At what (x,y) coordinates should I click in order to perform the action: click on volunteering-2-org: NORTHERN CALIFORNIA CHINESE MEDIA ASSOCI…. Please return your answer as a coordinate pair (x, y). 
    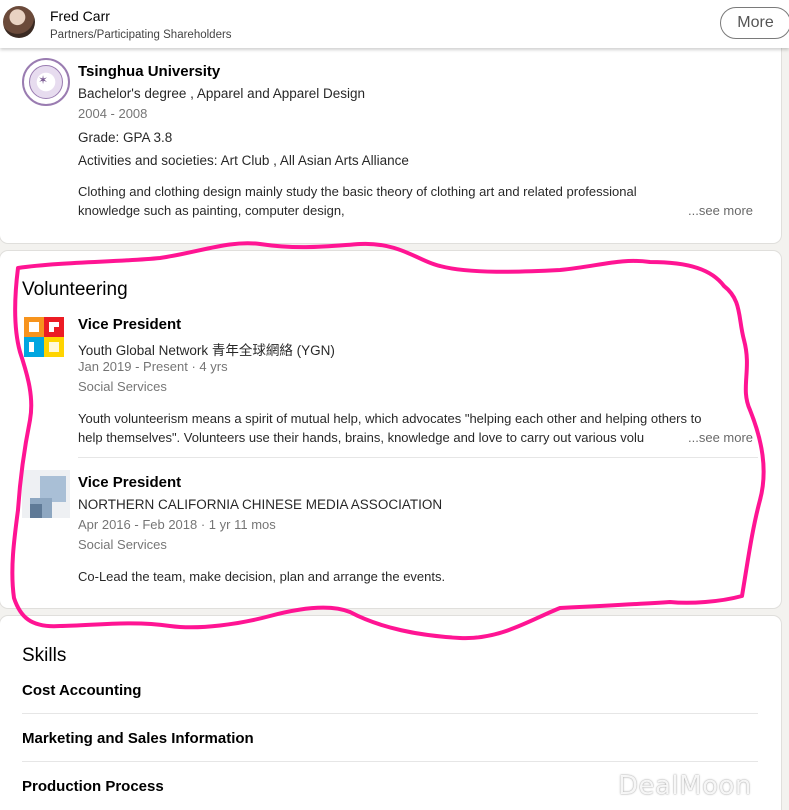
    Looking at the image, I should click on (260, 504).